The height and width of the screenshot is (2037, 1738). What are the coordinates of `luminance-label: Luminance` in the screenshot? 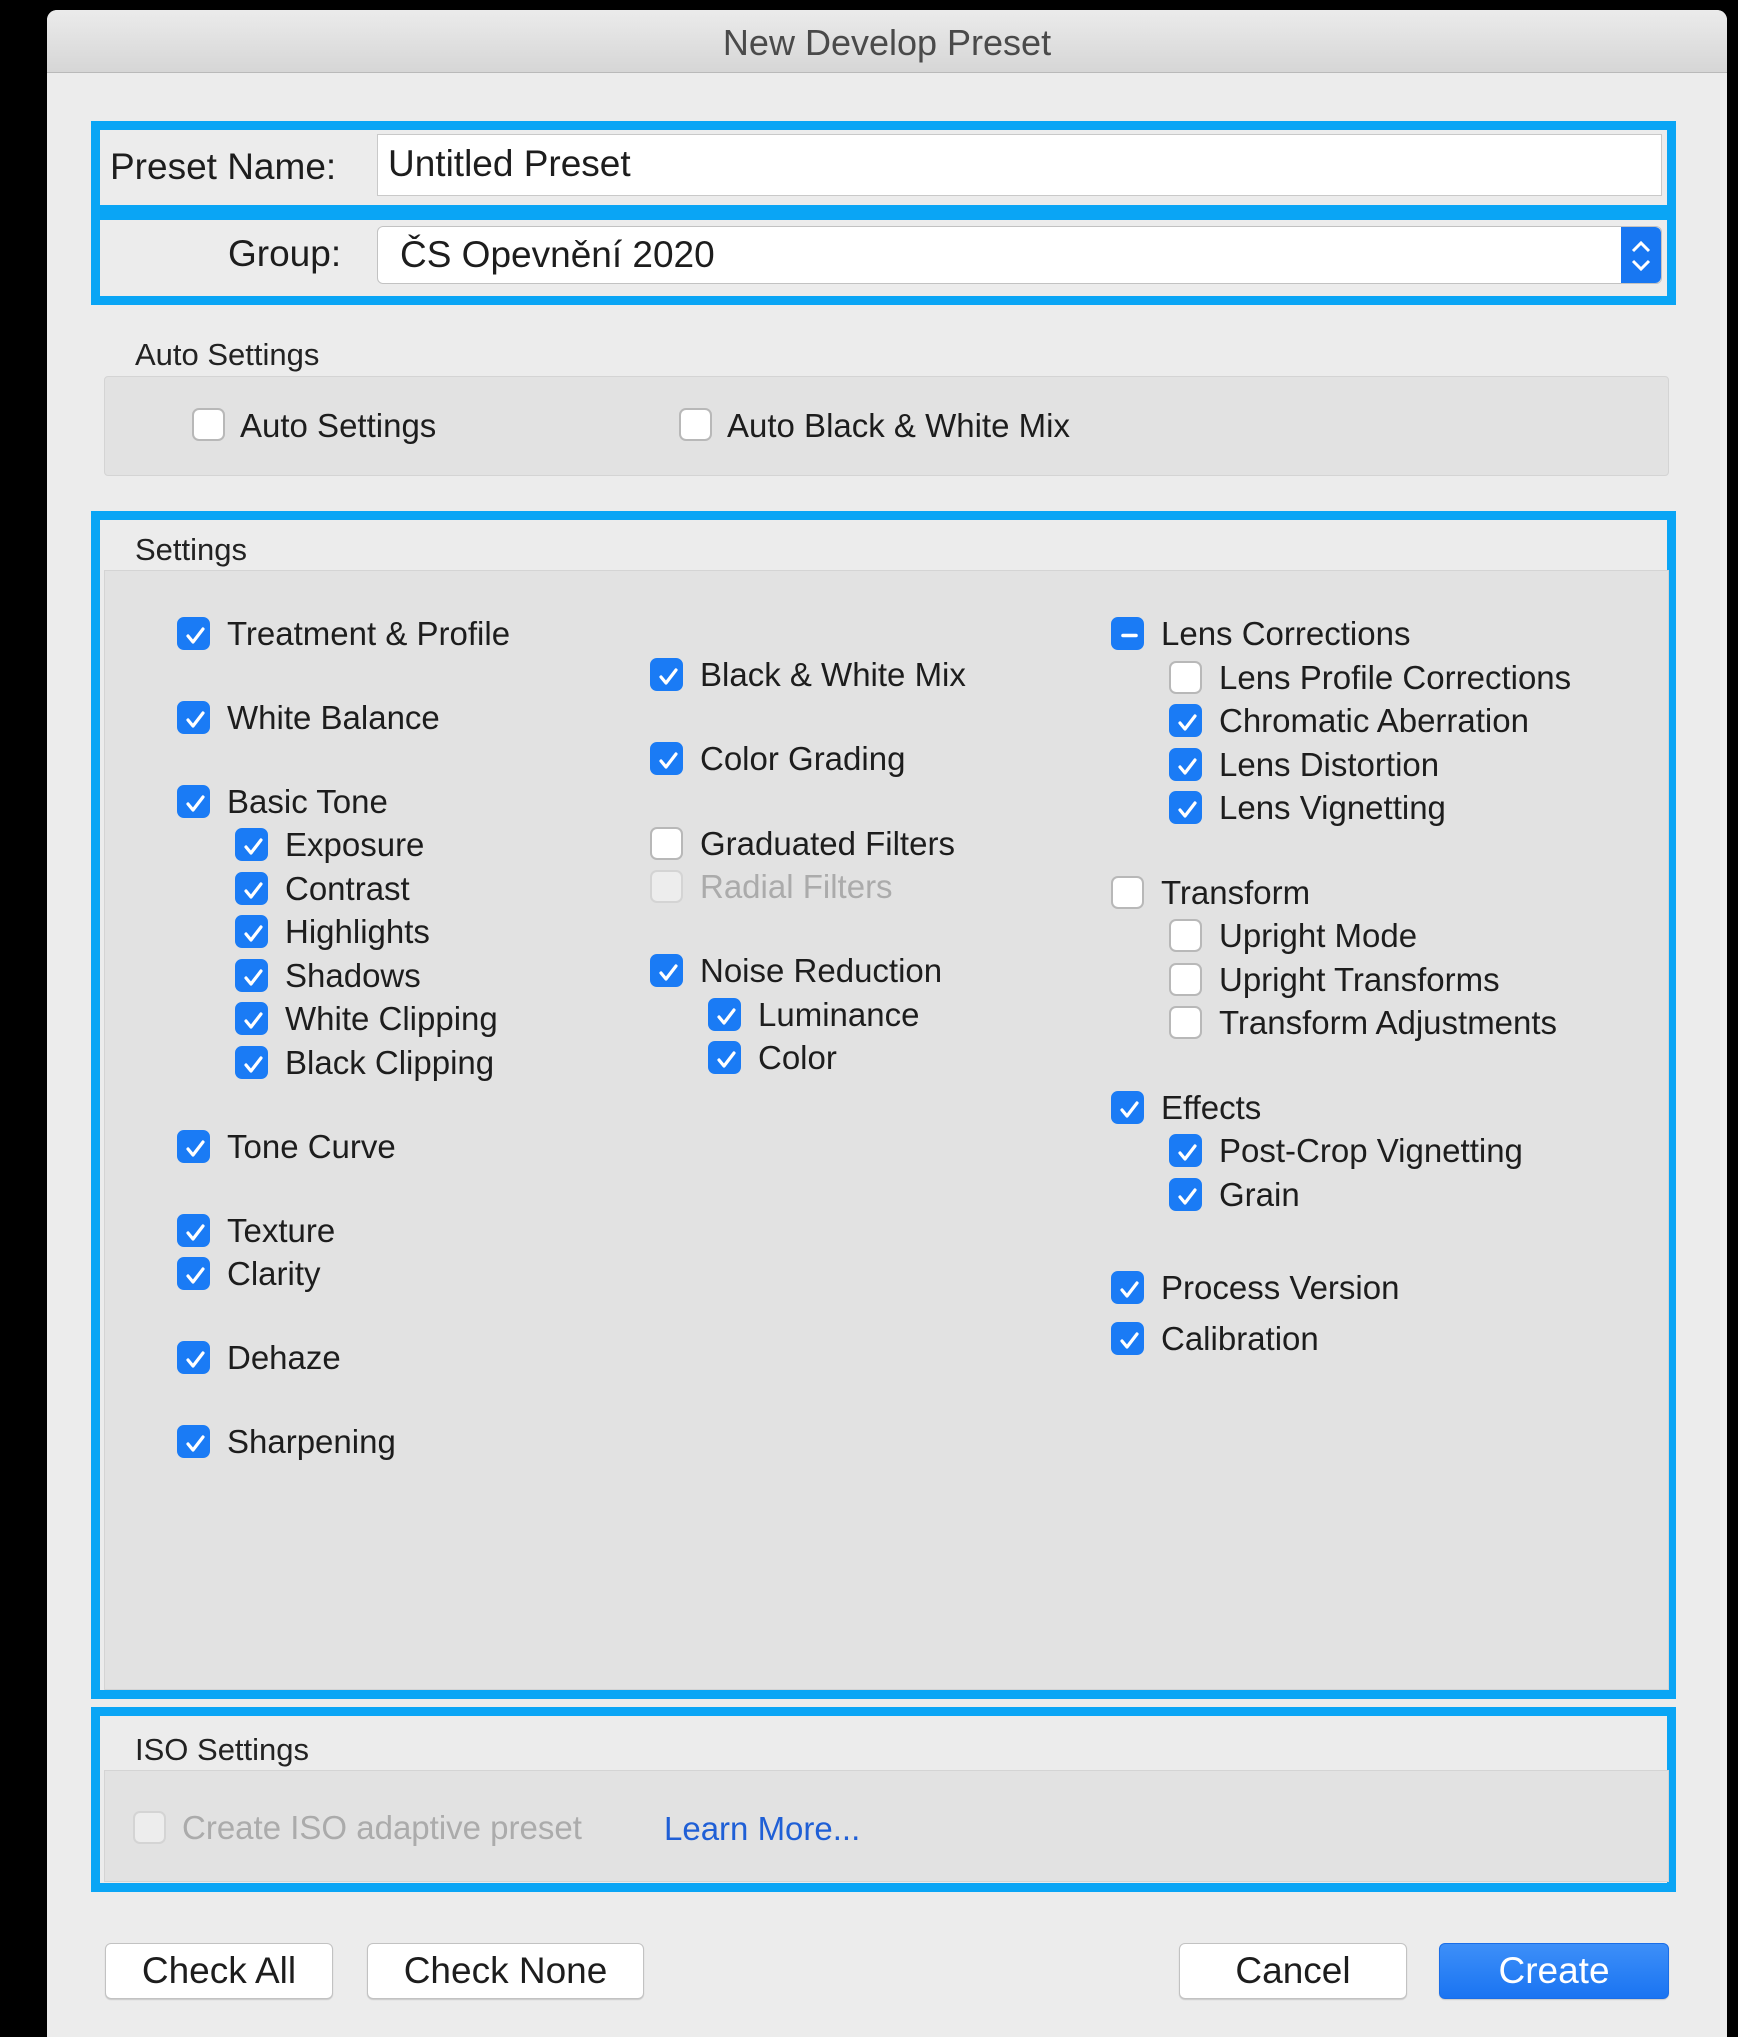 It's located at (839, 1014).